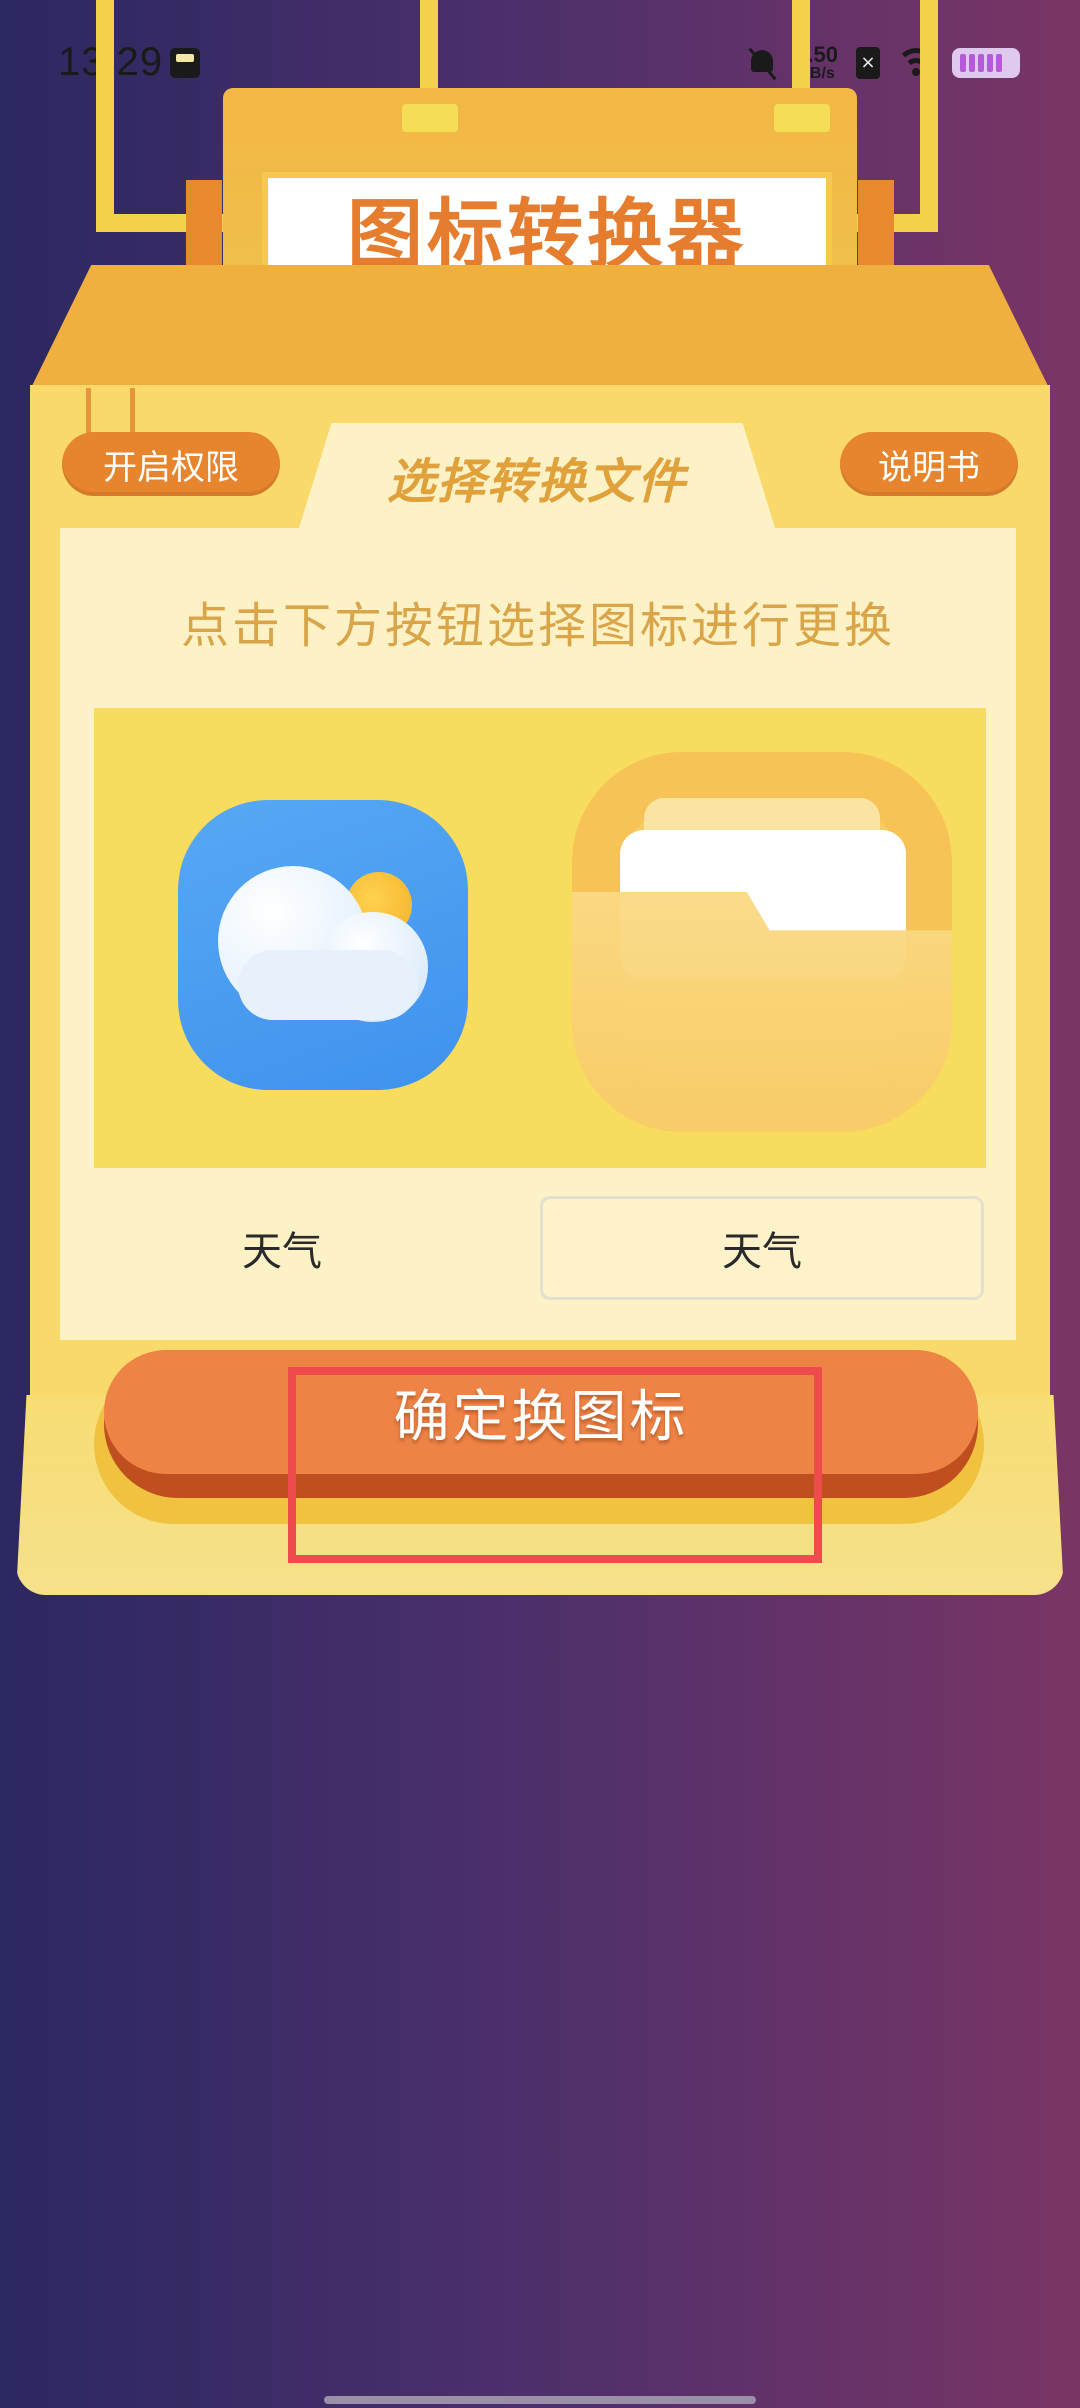 This screenshot has width=1080, height=2408. Describe the element at coordinates (185, 63) in the screenshot. I see `app-notification-icon` at that location.